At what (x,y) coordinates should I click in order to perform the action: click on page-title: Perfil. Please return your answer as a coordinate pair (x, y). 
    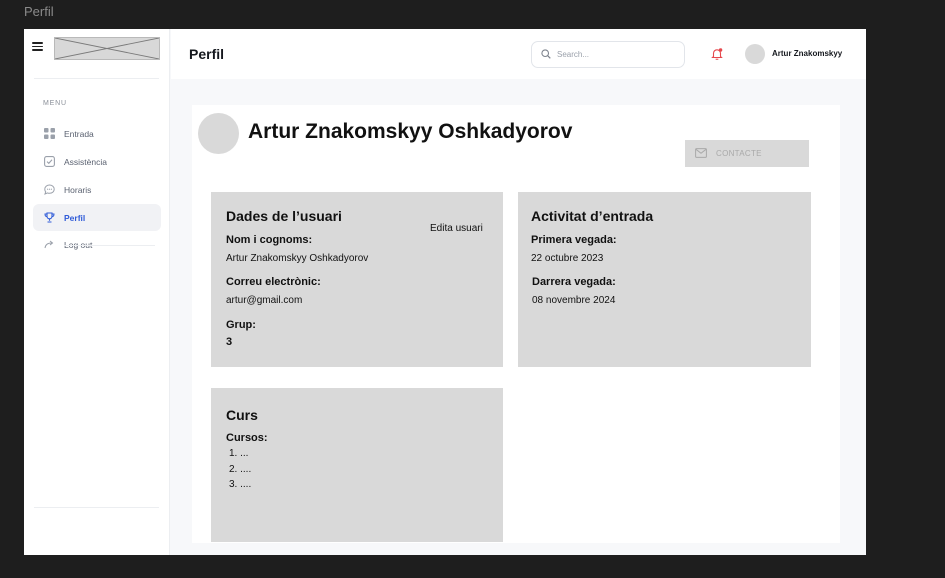
    Looking at the image, I should click on (207, 54).